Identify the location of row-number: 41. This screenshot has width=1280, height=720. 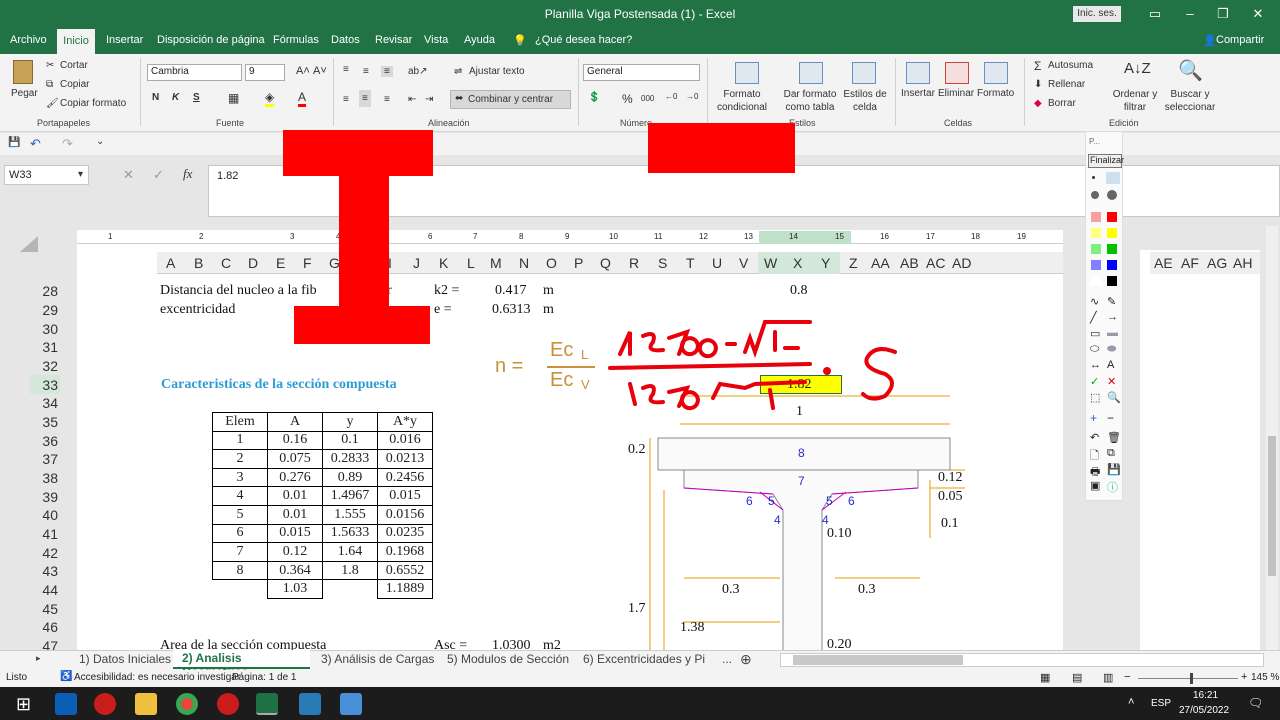
(44, 534).